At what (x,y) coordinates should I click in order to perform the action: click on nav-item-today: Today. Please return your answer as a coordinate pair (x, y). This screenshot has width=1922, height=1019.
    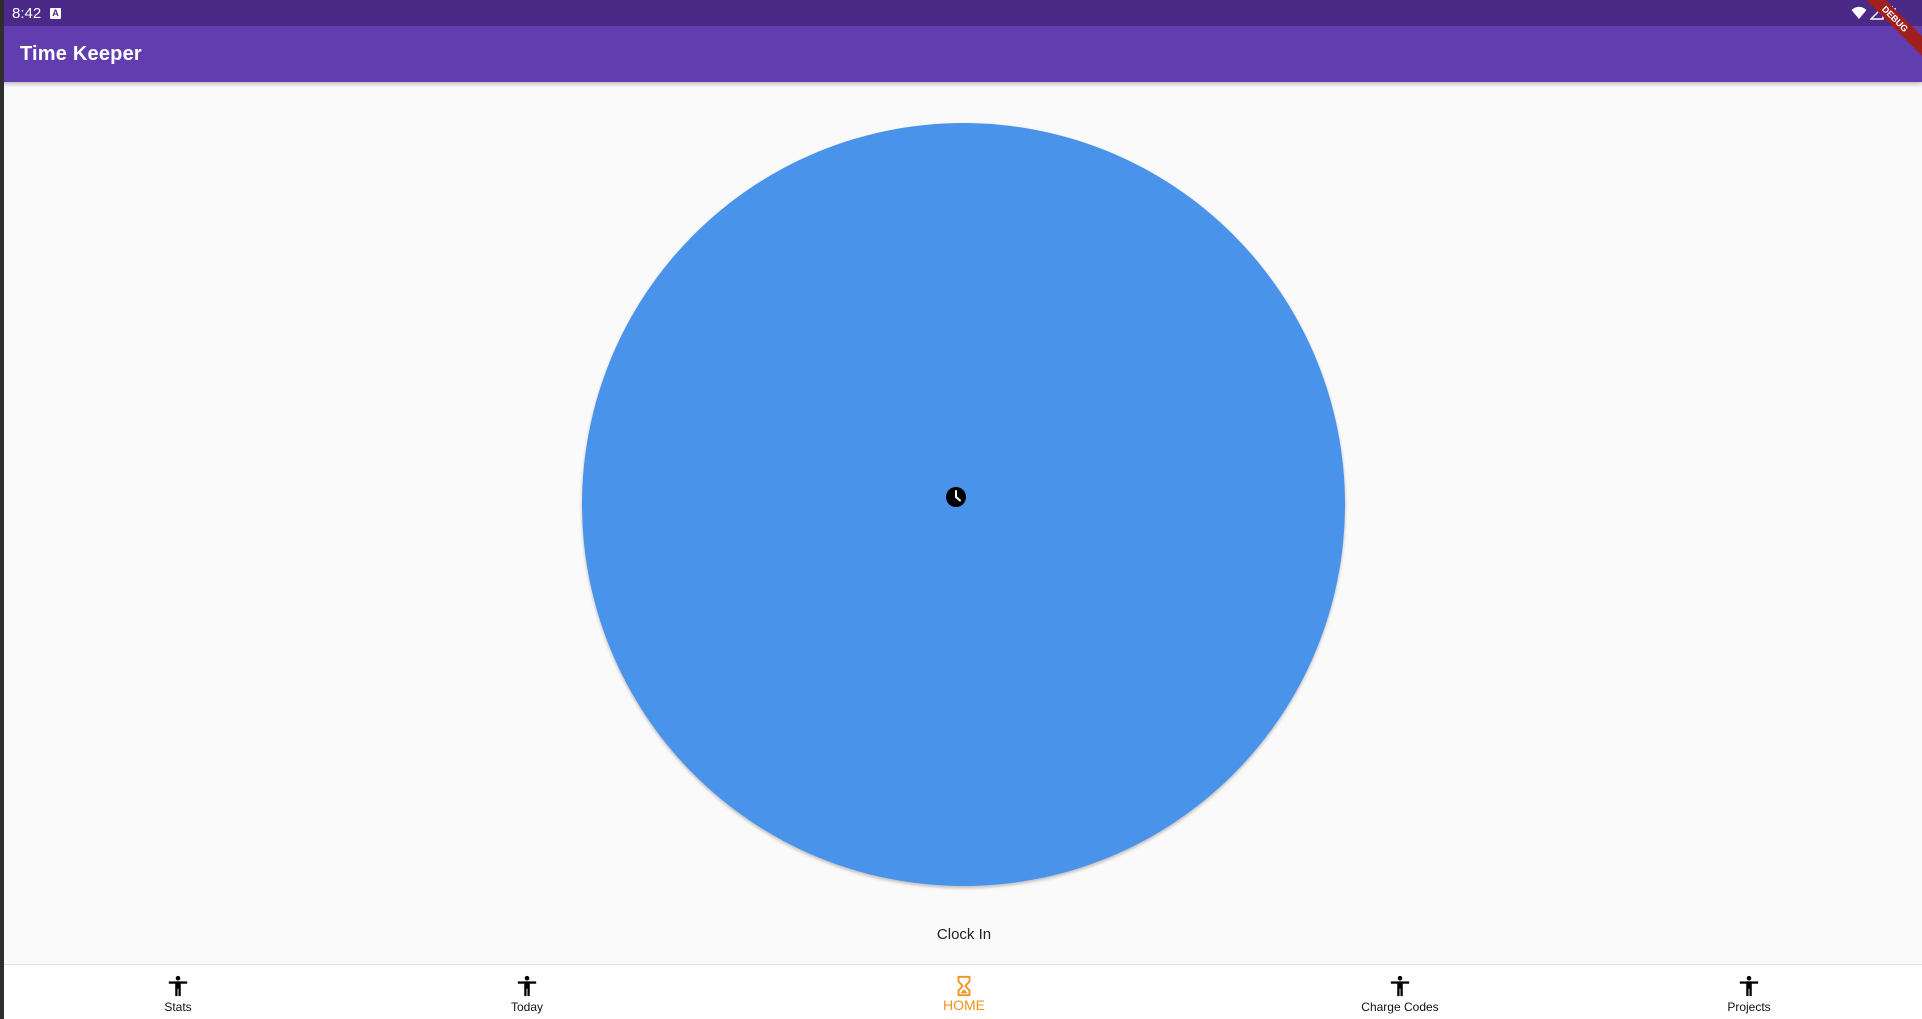
    Looking at the image, I should click on (527, 992).